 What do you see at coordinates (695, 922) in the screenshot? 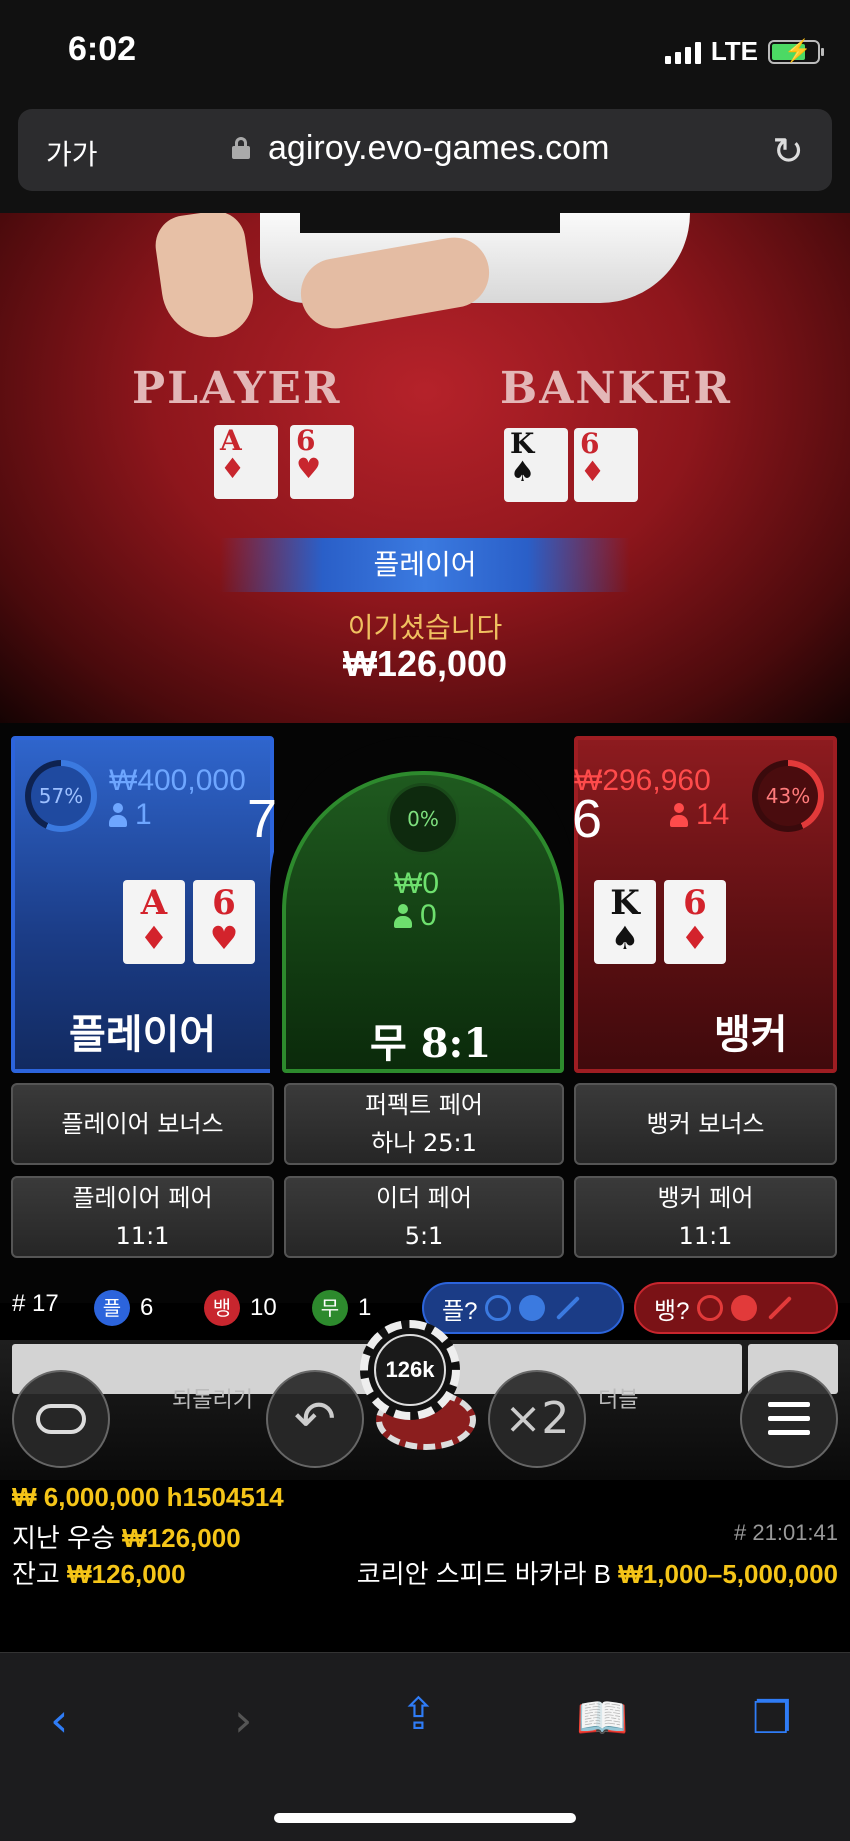
I see `banker-card: 6 ♦` at bounding box center [695, 922].